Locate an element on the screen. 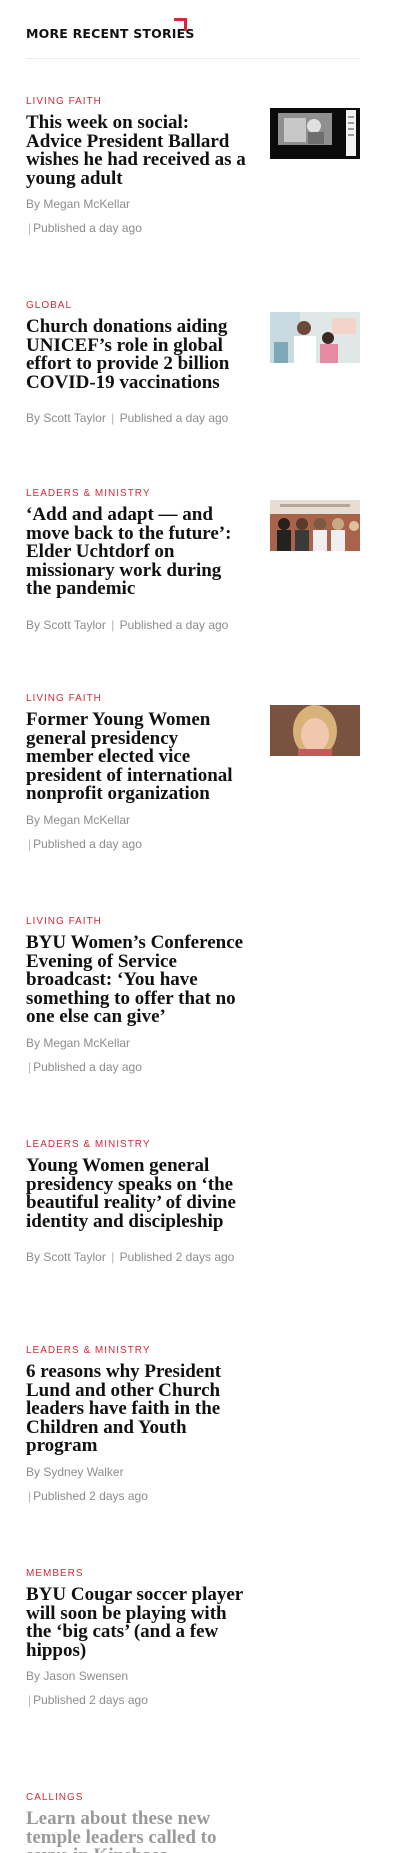  author-name: By Jason Swensen is located at coordinates (77, 1676).